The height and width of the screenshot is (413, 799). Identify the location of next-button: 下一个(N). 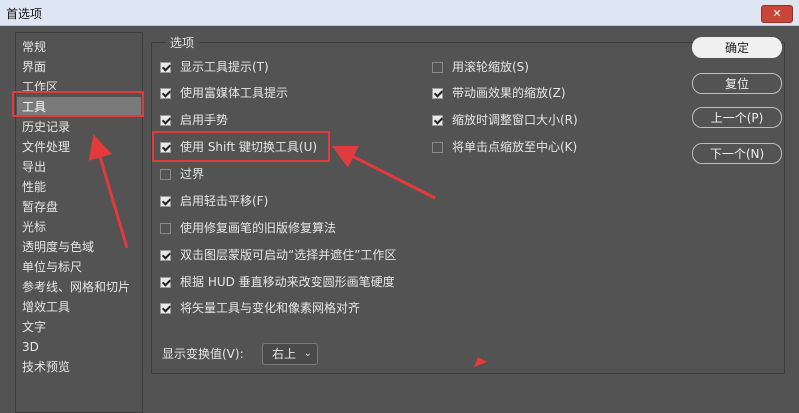
(737, 153).